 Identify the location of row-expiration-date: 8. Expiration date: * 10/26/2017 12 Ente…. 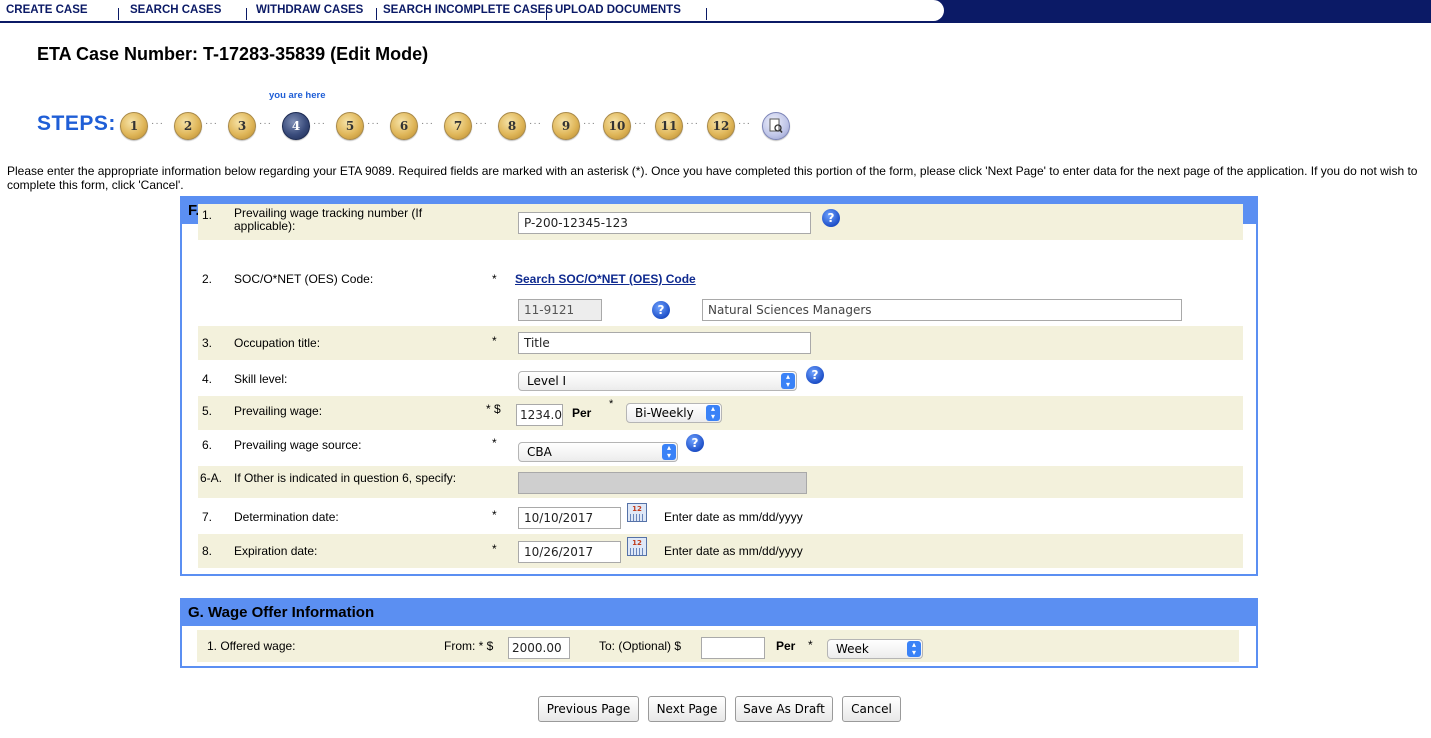
(720, 551).